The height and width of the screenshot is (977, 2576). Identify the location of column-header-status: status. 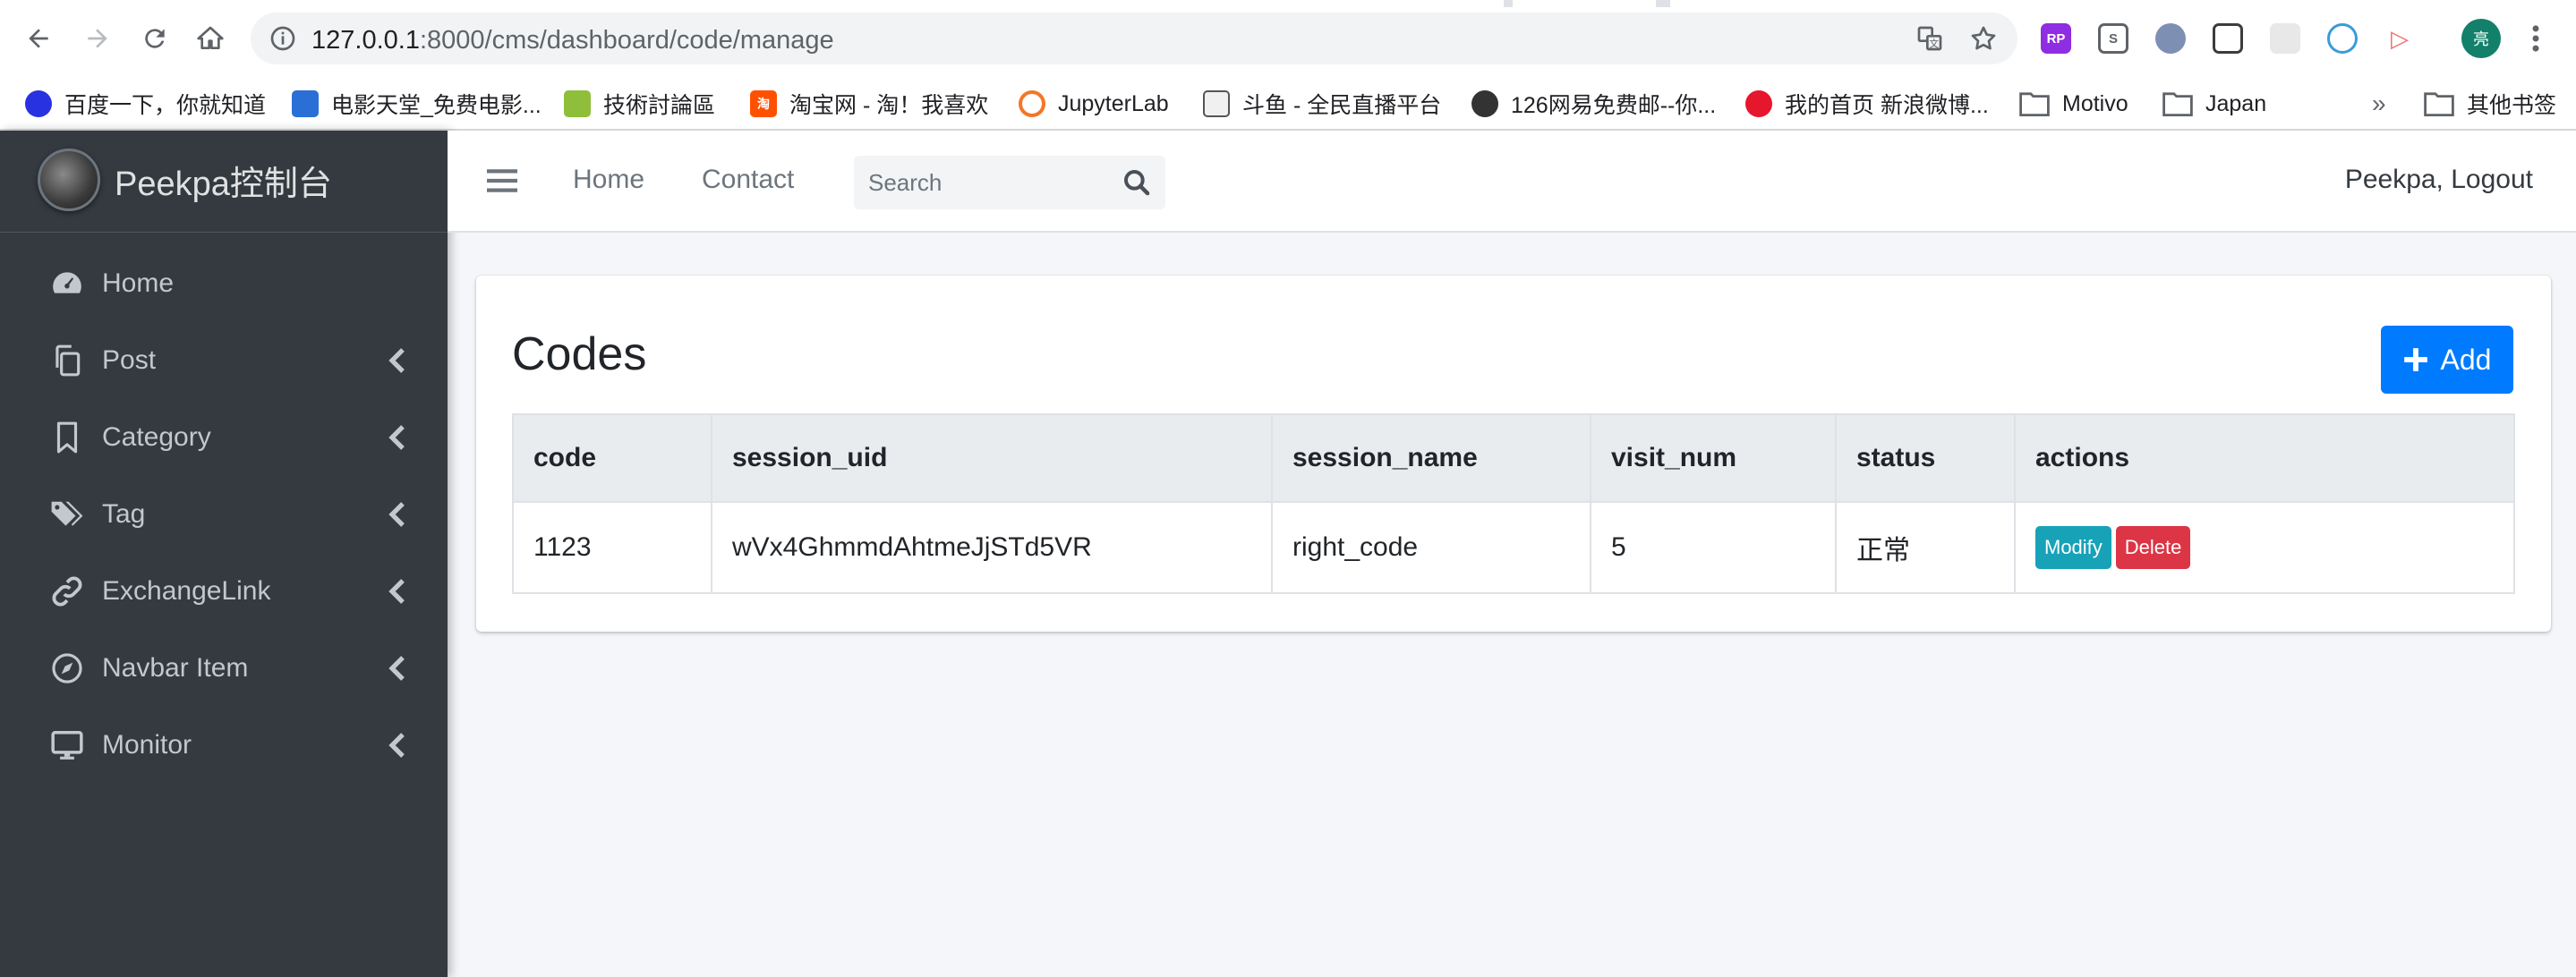
(1925, 458).